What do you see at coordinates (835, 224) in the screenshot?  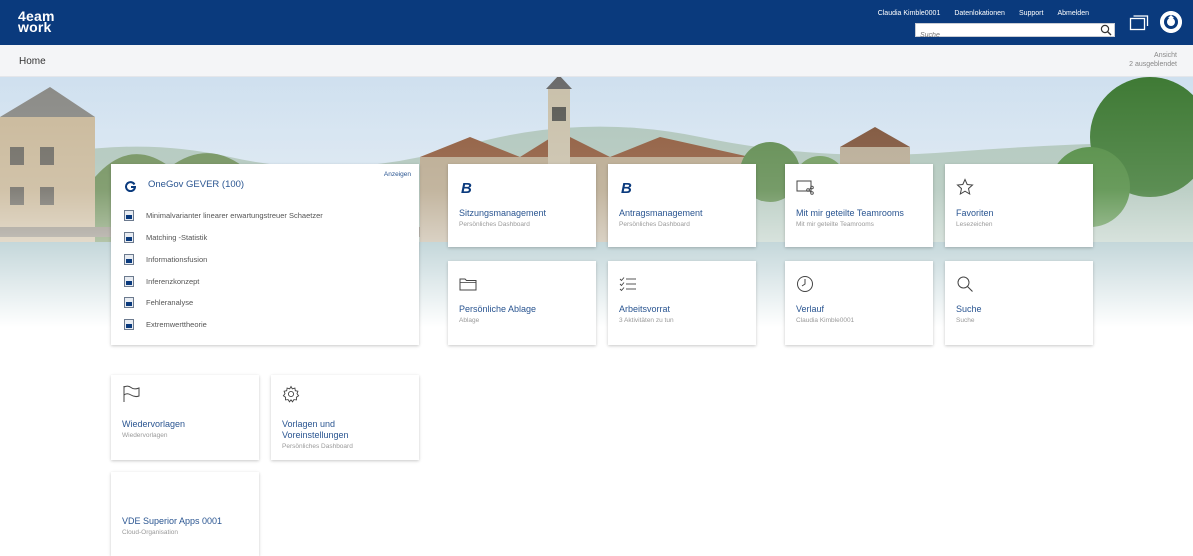 I see `tile-subtitle: Mit mir geteilte Teamrooms` at bounding box center [835, 224].